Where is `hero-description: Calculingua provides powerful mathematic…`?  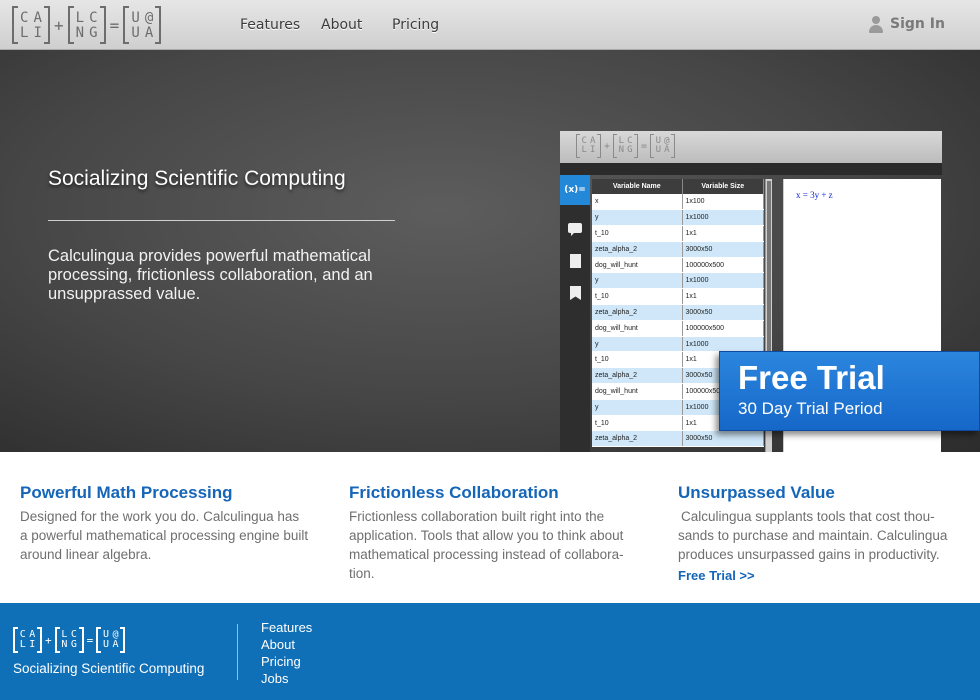 hero-description: Calculingua provides powerful mathematic… is located at coordinates (210, 275).